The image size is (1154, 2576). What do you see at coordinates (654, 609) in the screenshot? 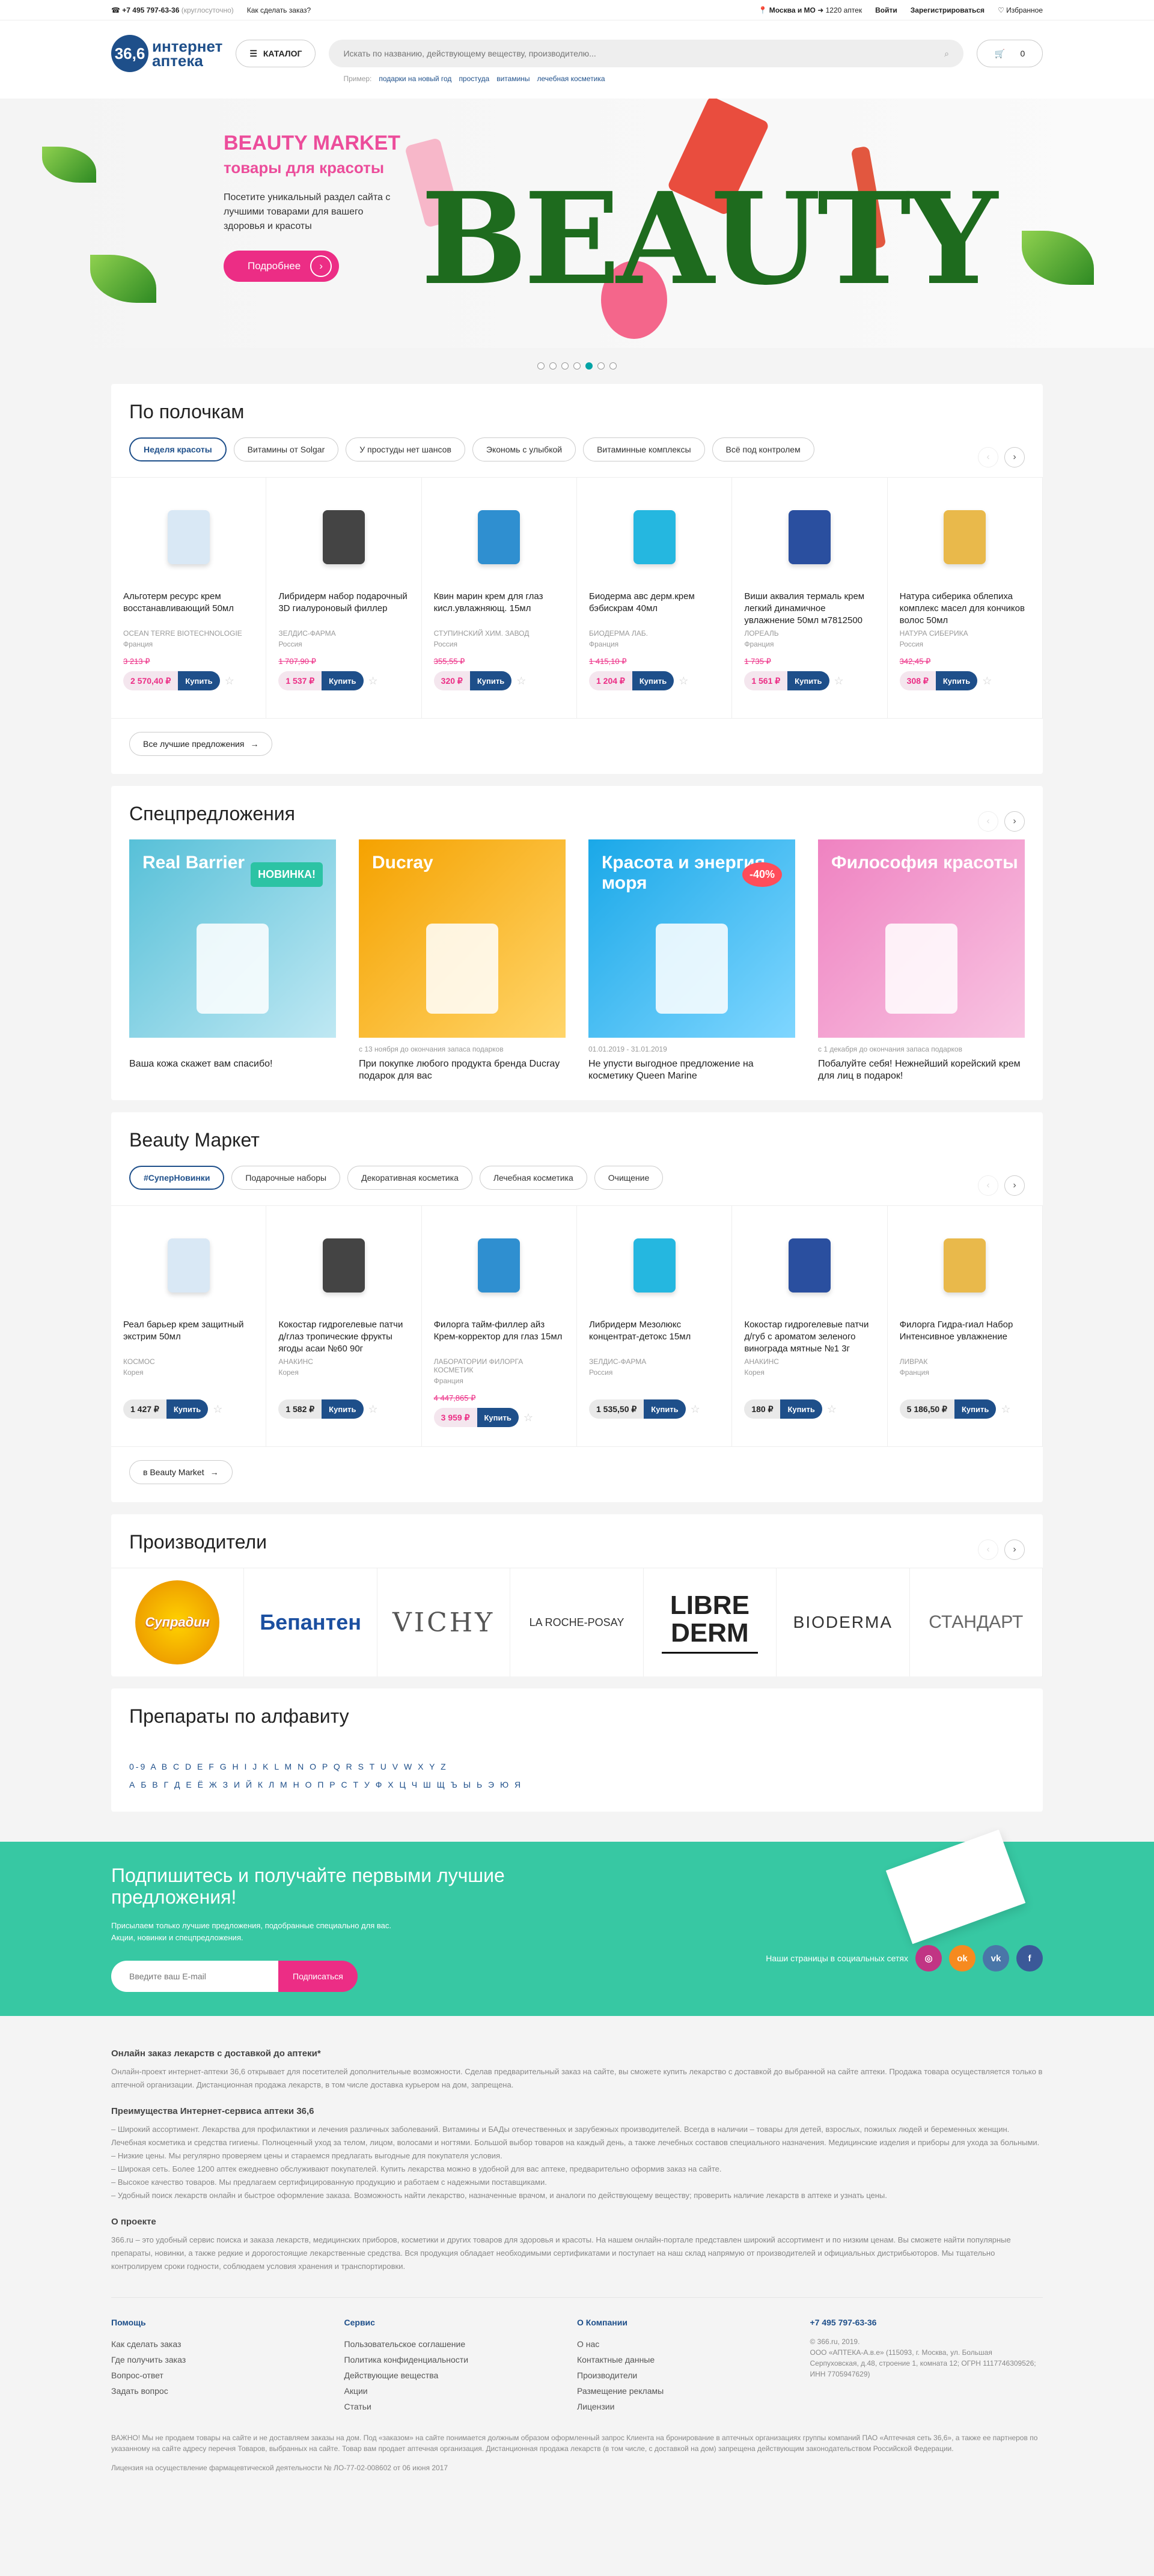
I see `product-name: Биодерма авс дерм.крем бэбискрам 40мл` at bounding box center [654, 609].